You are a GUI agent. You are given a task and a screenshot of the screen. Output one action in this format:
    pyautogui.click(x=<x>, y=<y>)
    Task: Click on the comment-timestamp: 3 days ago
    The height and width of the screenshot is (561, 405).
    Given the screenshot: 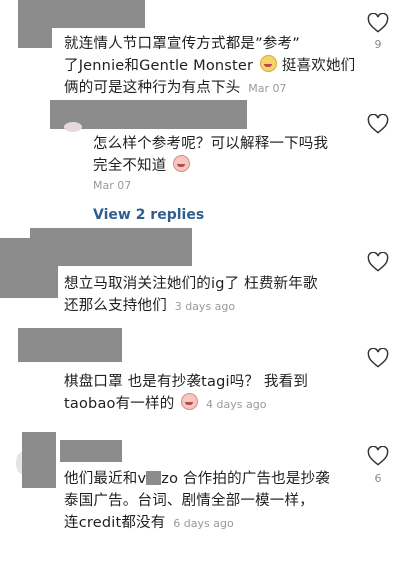 What is the action you would take?
    pyautogui.click(x=205, y=306)
    